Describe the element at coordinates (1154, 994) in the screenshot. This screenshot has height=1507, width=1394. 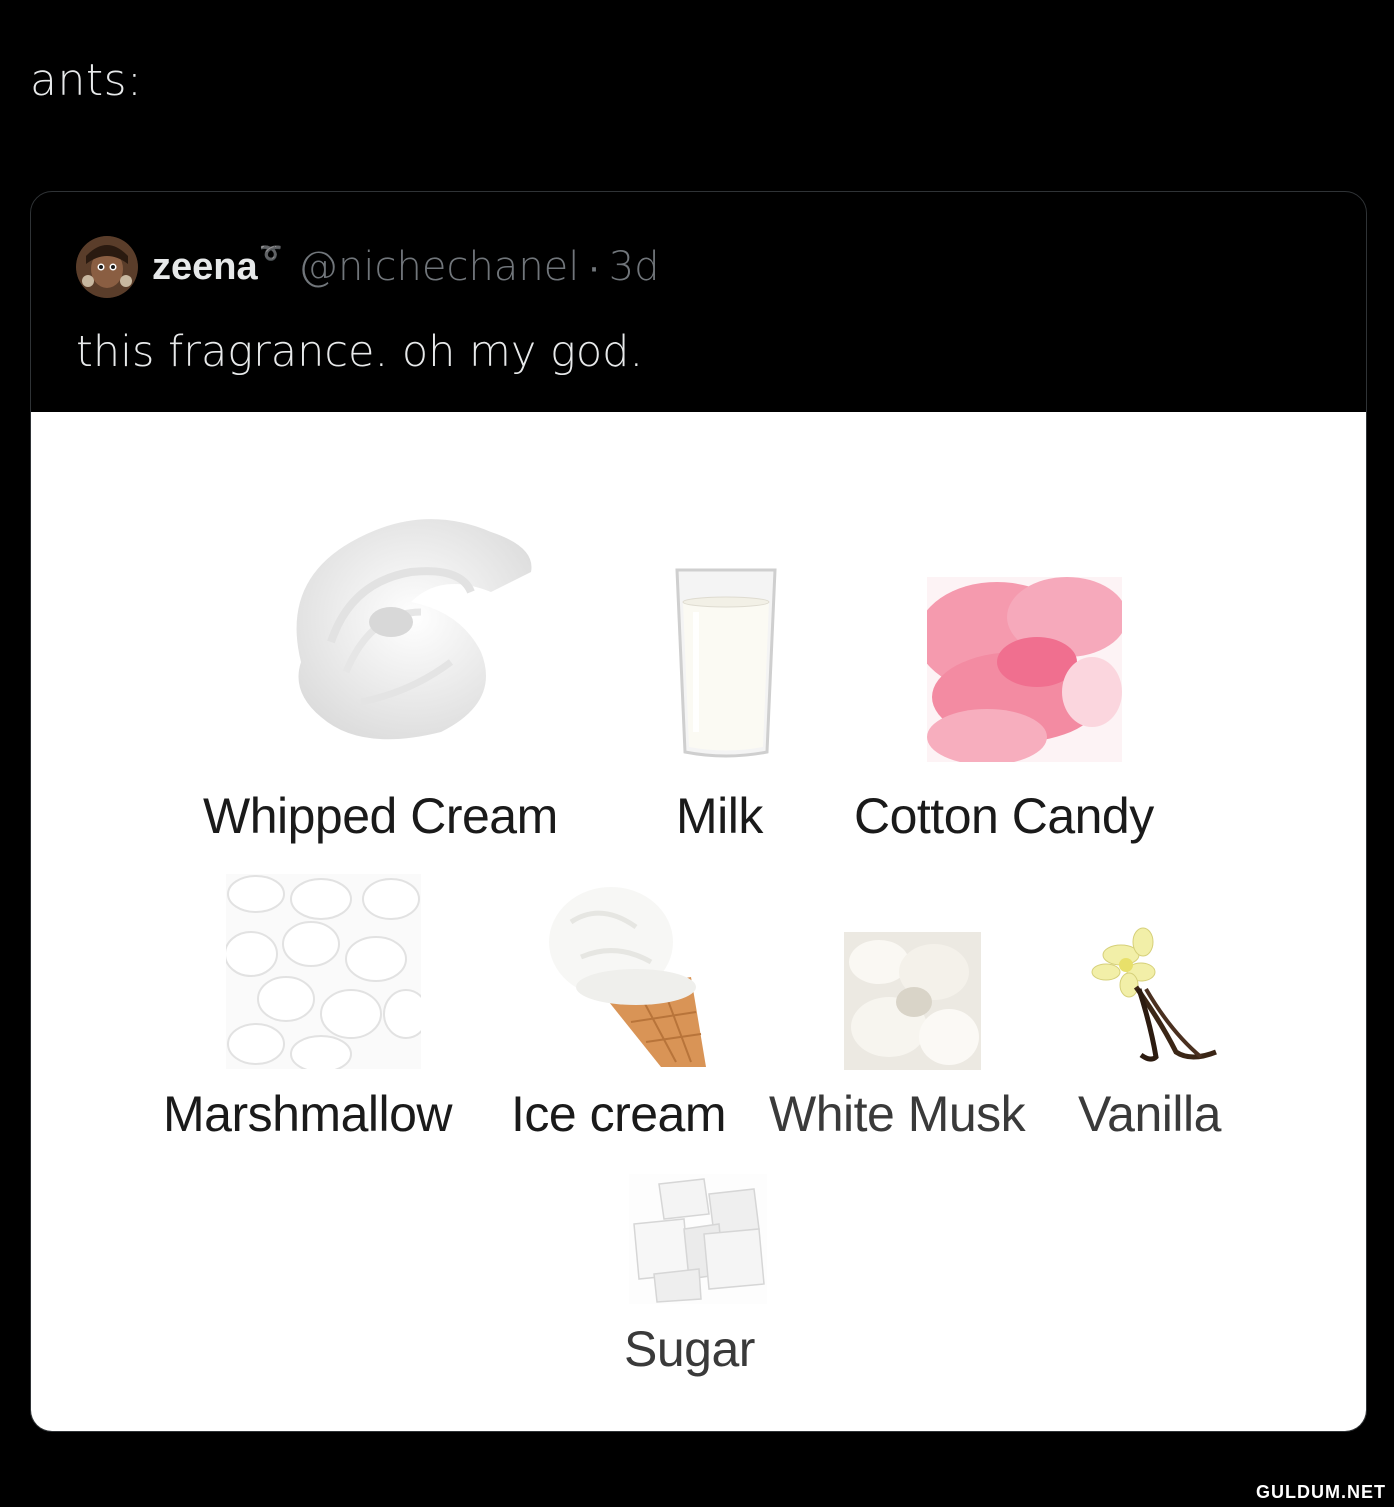
I see `vanilla-flower-image` at that location.